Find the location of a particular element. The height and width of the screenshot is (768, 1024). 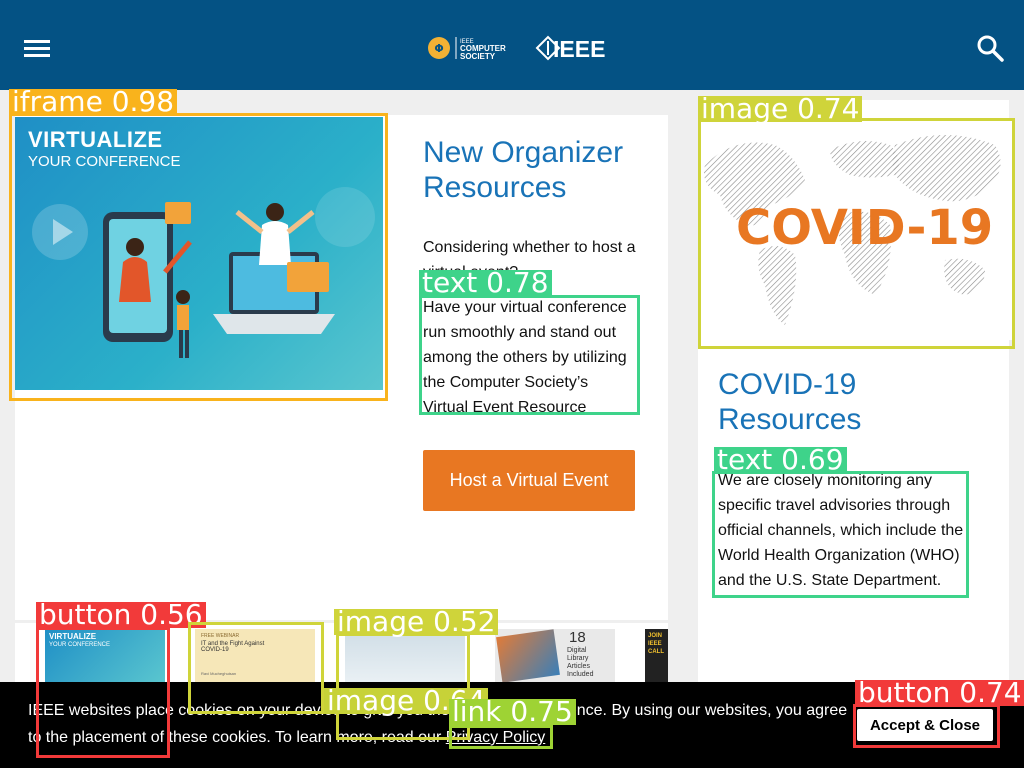

thumb2-line2: IT and the Fight Against COVID-19 is located at coordinates (233, 647).